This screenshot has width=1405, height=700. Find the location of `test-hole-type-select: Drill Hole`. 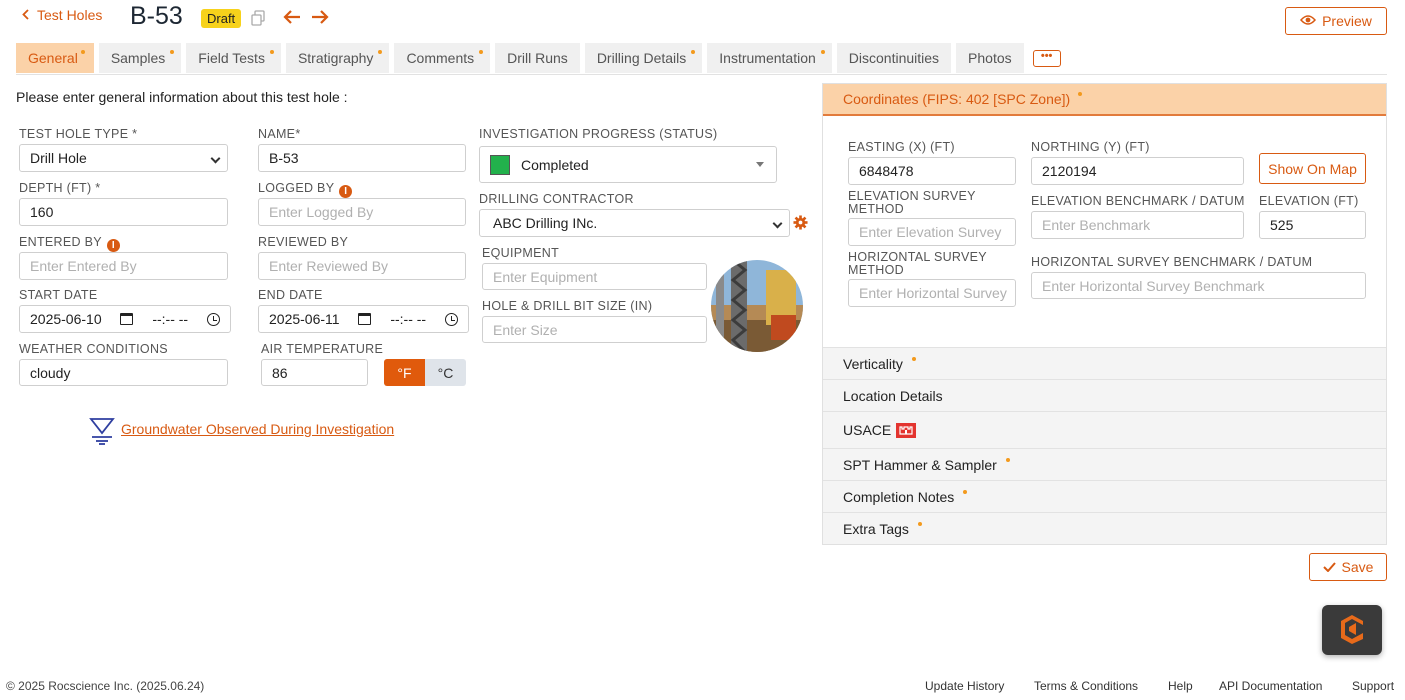

test-hole-type-select: Drill Hole is located at coordinates (123, 158).